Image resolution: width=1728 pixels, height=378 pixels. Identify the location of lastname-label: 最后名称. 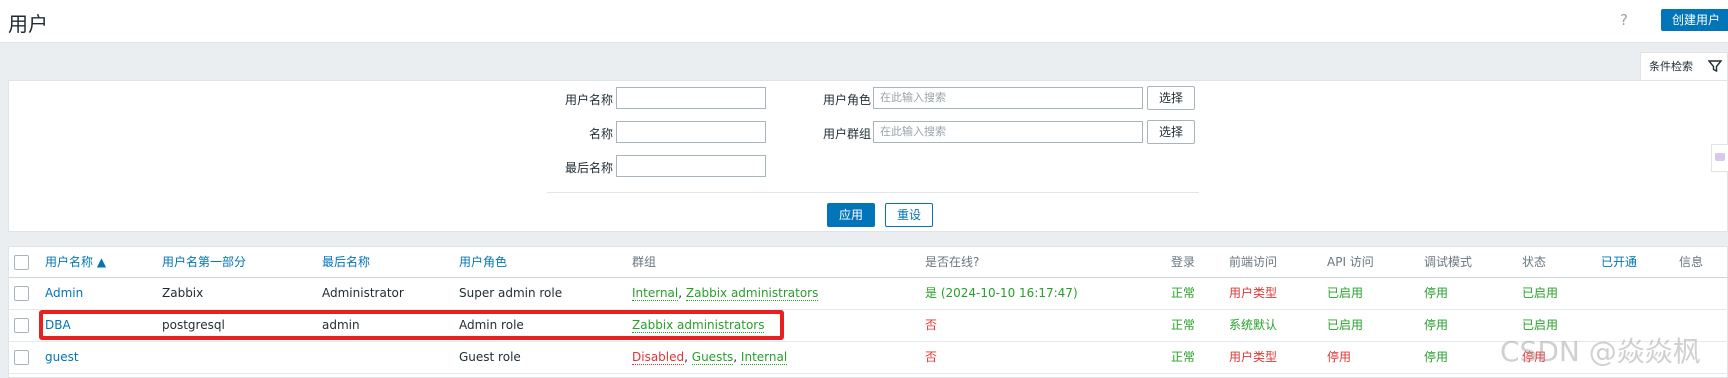
(588, 168).